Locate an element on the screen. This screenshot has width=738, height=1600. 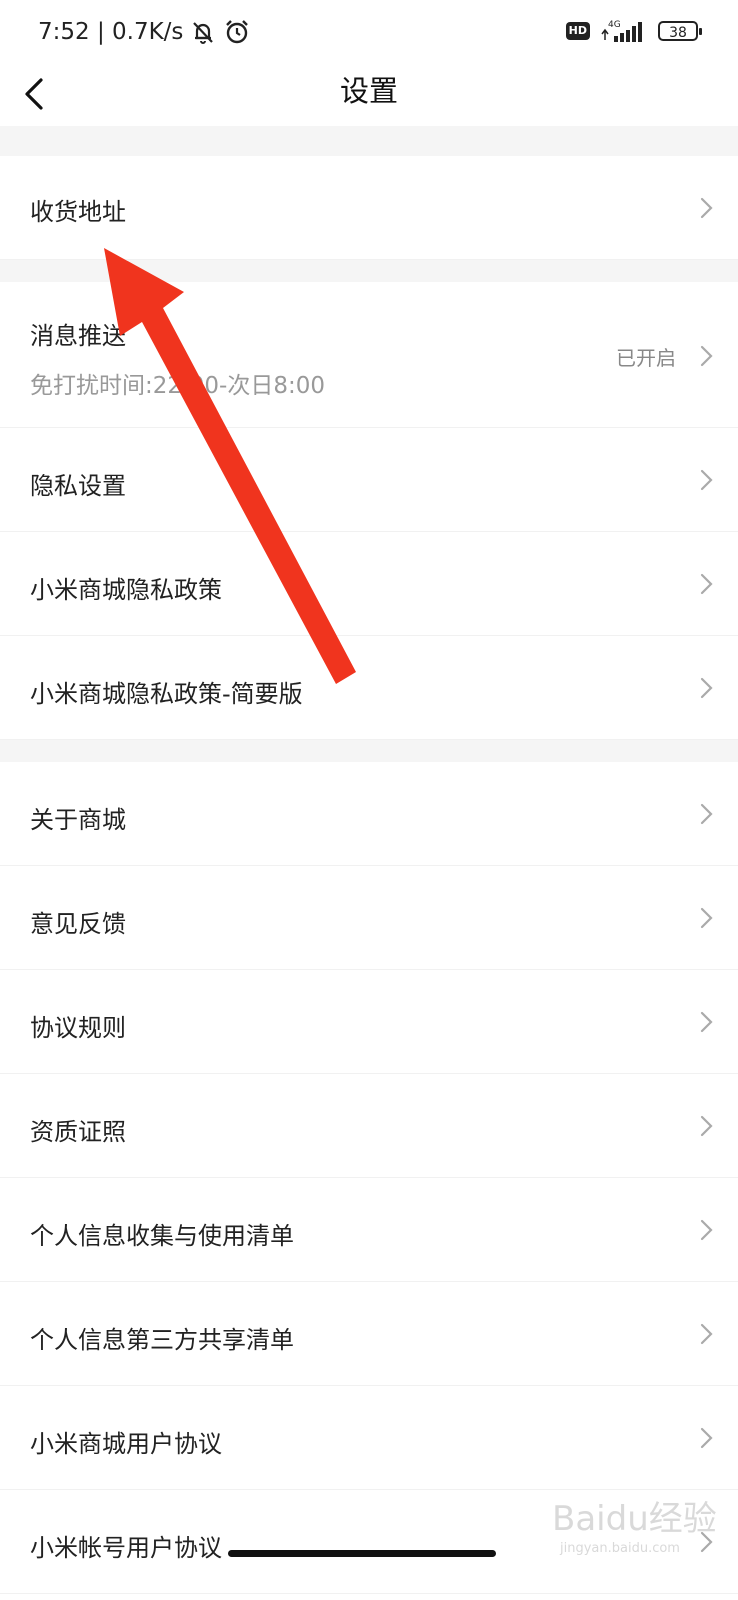
row-label: 小米帐号用户协议 is located at coordinates (126, 1548).